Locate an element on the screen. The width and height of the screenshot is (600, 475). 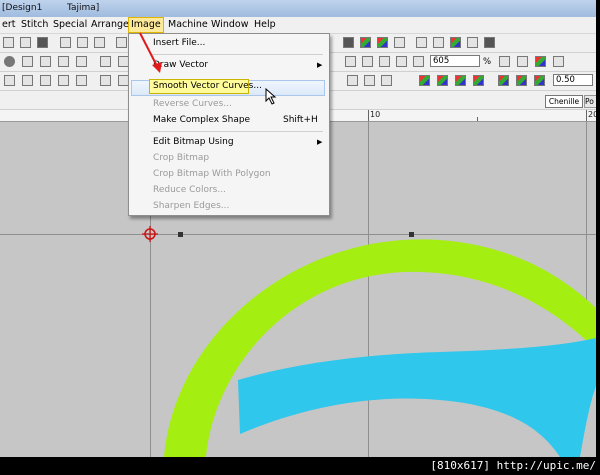
menu-stitch: Stitch is located at coordinates (34, 24).